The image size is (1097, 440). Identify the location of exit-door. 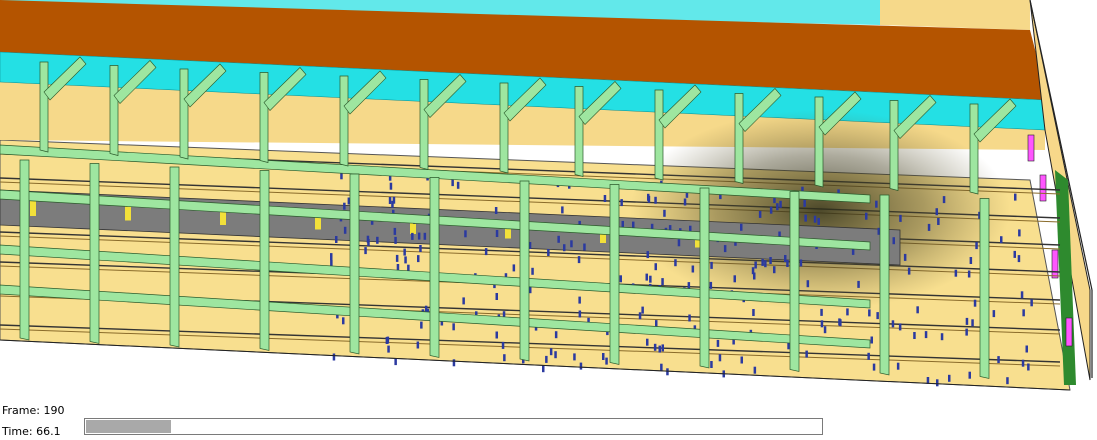
(1031, 148).